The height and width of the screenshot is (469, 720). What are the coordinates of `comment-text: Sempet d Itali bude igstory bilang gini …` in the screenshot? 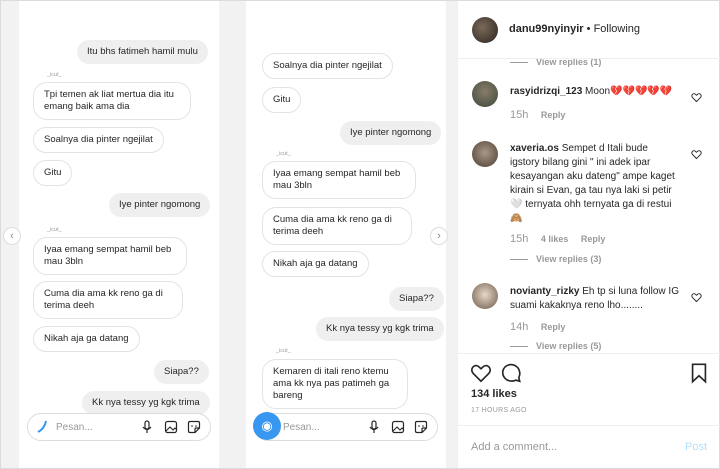 It's located at (592, 183).